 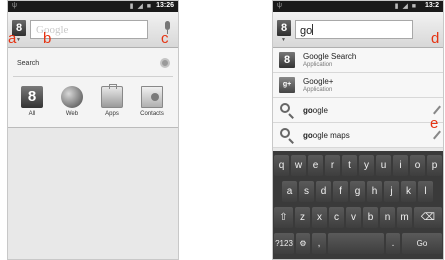 I want to click on source-contacts: Contacts, so click(x=152, y=101).